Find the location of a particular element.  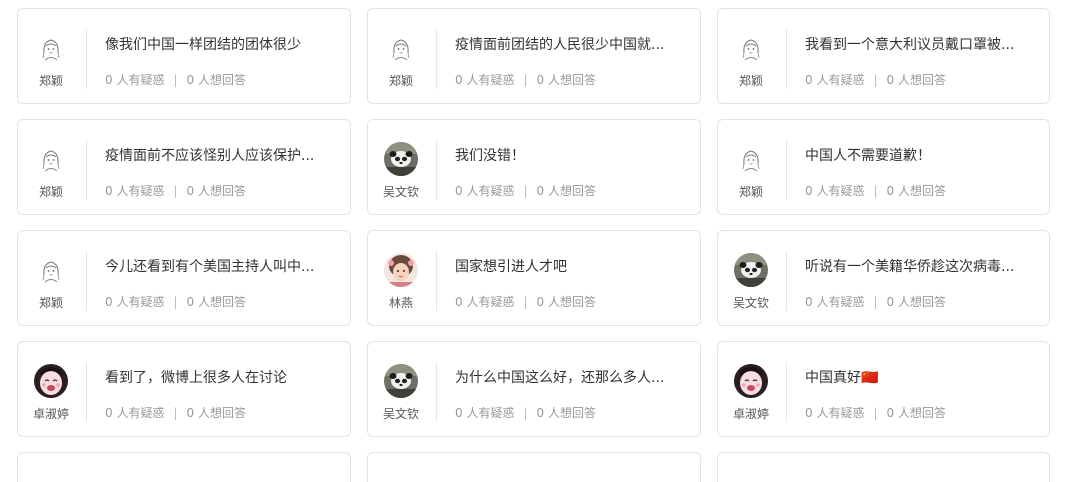

question-card-7: 郑颖 今儿还看到有个美国主持人叫中... 0 人有疑惑 | 0 人想回答 is located at coordinates (184, 278).